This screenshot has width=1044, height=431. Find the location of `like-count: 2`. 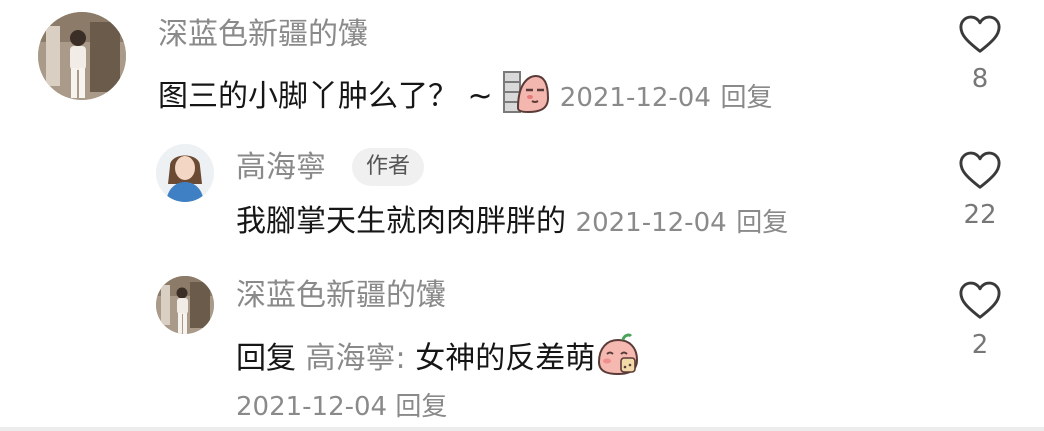

like-count: 2 is located at coordinates (980, 345).